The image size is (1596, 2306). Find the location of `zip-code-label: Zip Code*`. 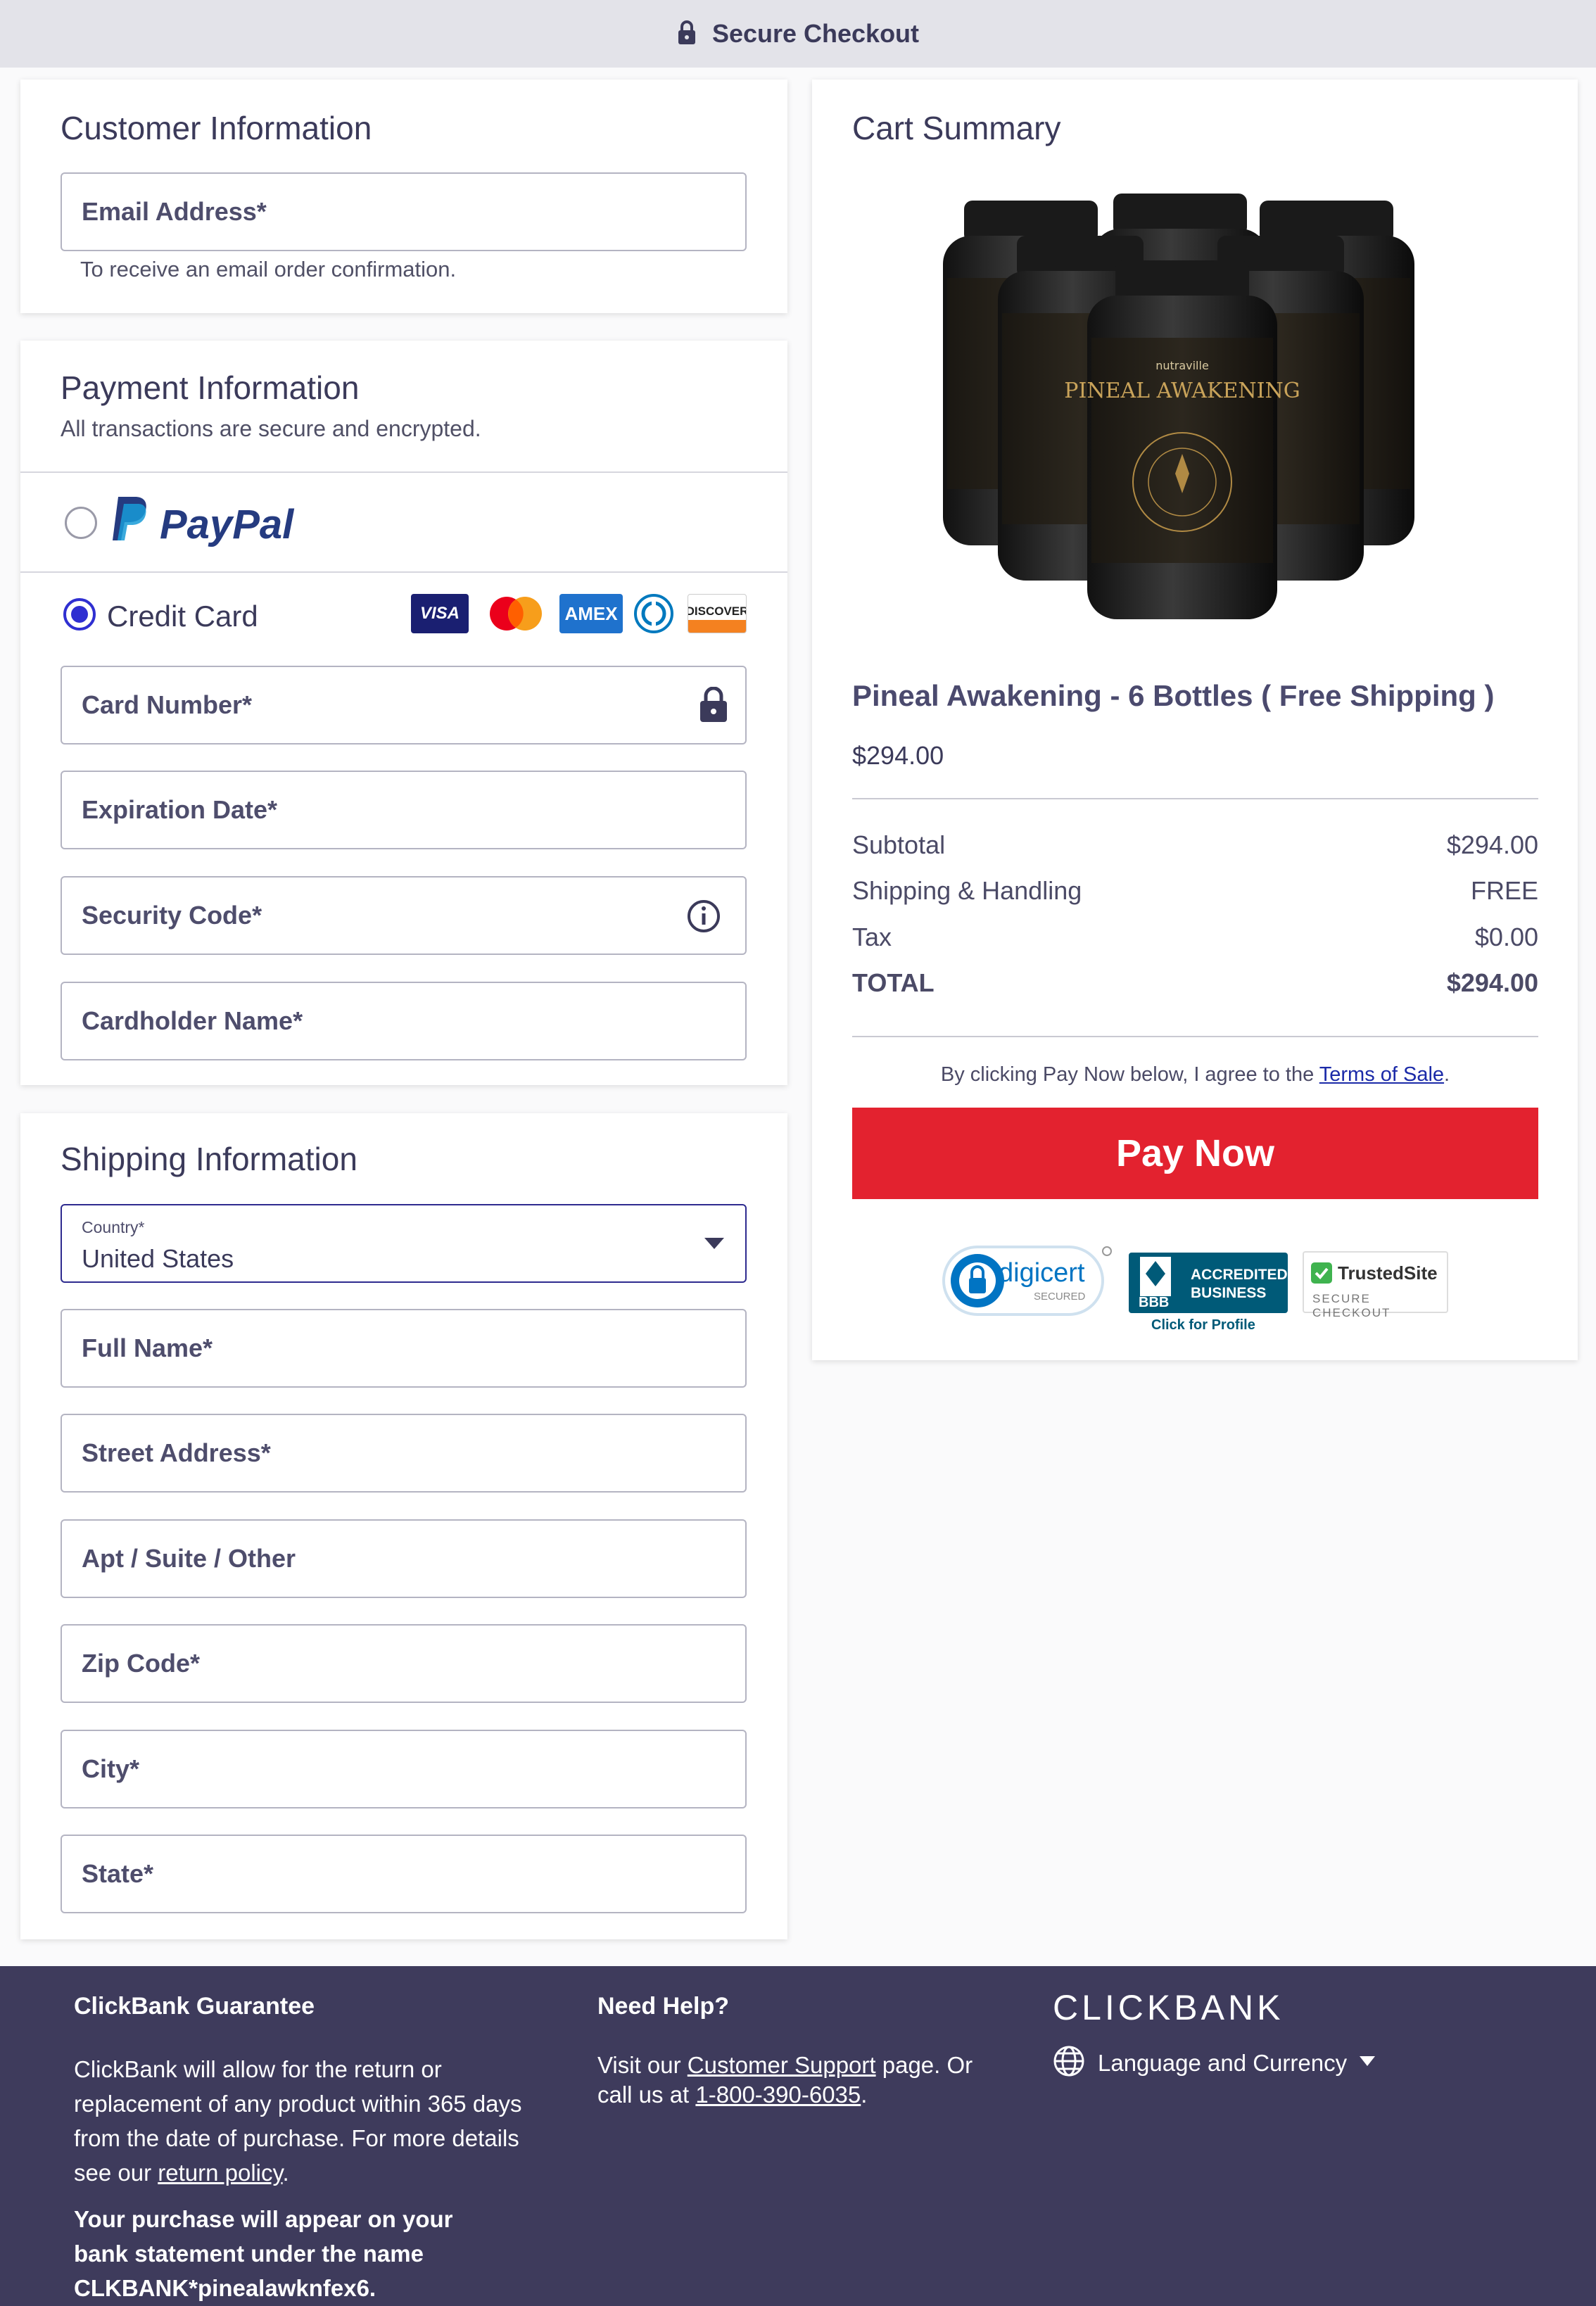

zip-code-label: Zip Code* is located at coordinates (141, 1663).